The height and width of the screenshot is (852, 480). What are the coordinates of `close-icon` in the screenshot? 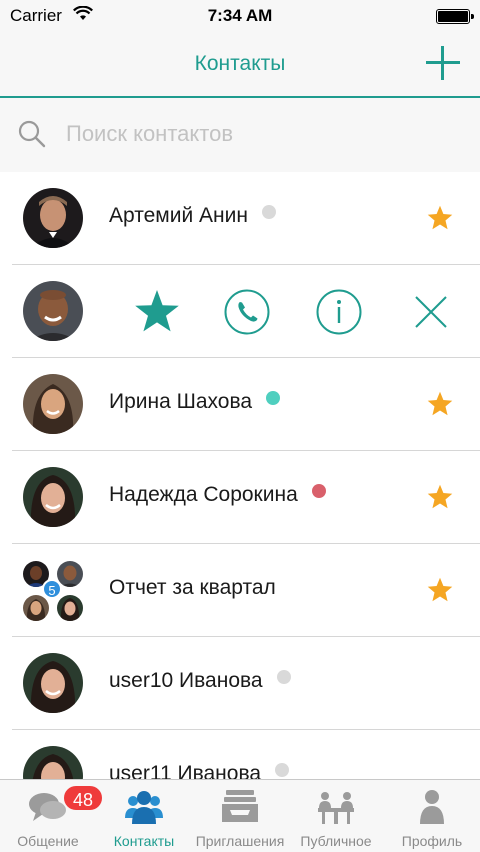 It's located at (431, 312).